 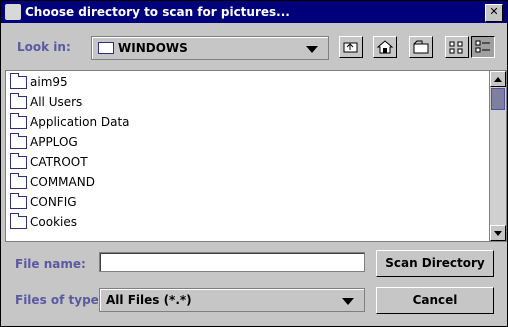 What do you see at coordinates (232, 262) in the screenshot?
I see `file-name-input` at bounding box center [232, 262].